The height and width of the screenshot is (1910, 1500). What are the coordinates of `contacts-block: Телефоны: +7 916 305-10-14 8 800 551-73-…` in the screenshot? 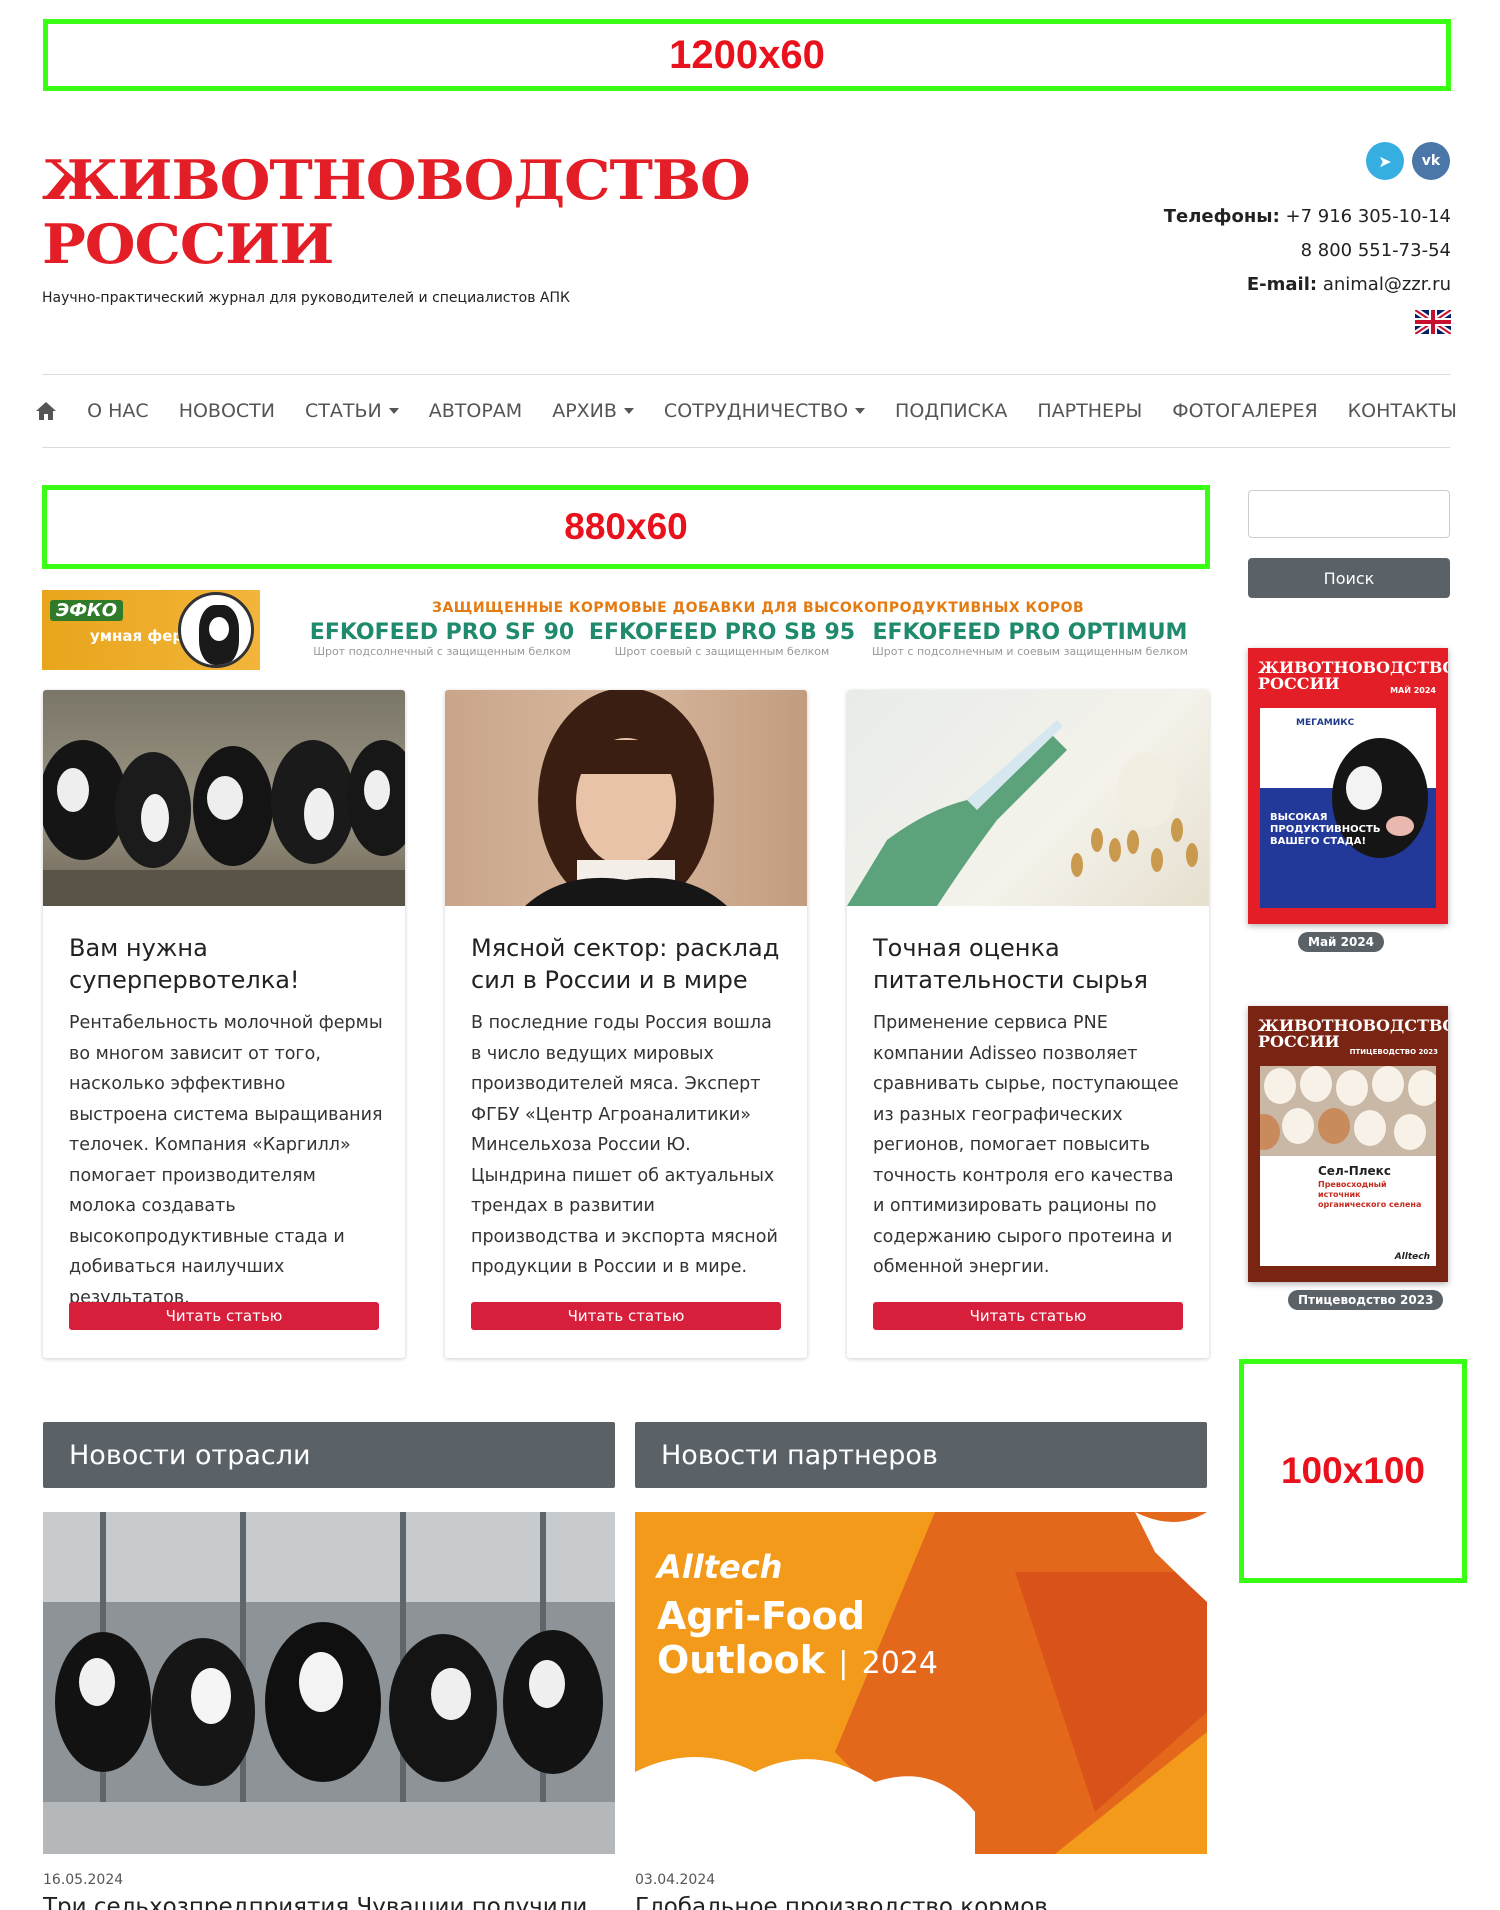 It's located at (1307, 251).